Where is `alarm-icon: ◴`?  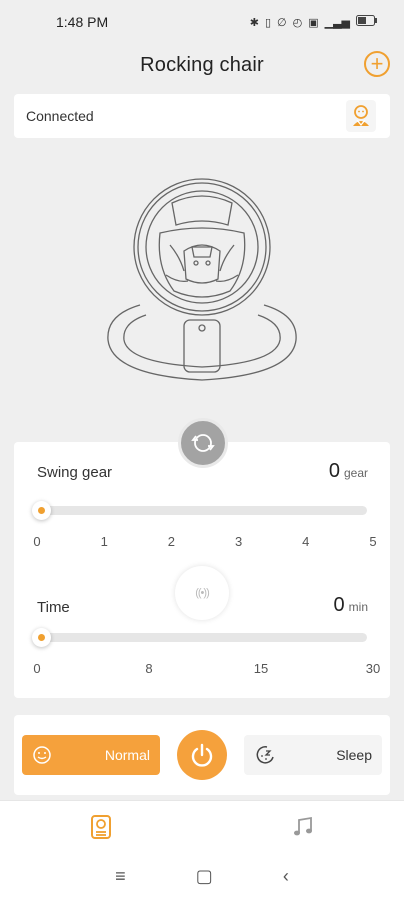 alarm-icon: ◴ is located at coordinates (297, 22).